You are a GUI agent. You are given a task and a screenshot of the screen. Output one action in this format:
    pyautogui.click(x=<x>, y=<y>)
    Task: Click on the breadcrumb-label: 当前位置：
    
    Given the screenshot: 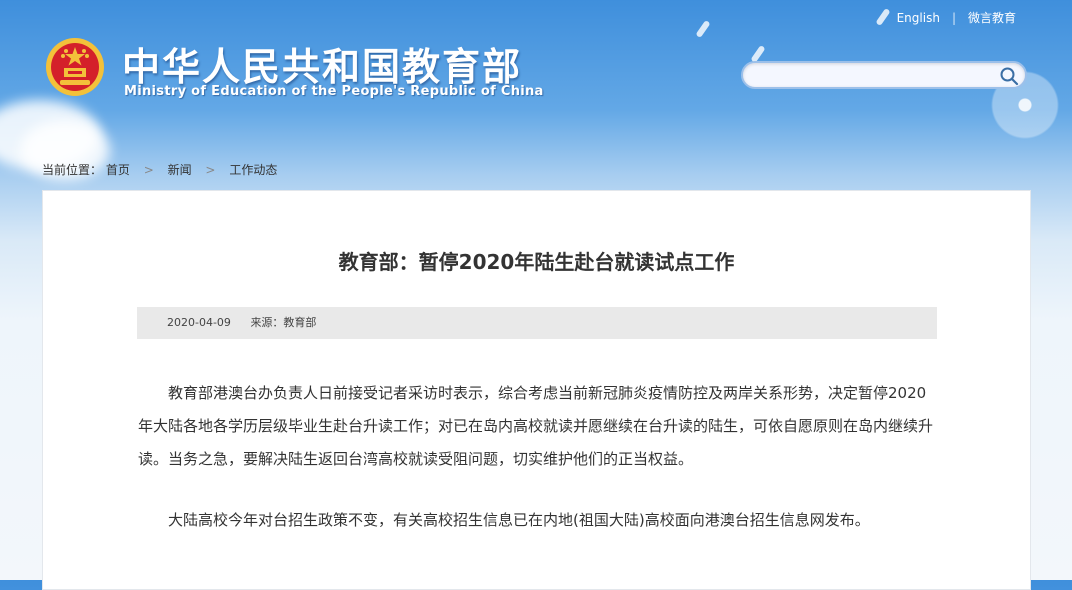 What is the action you would take?
    pyautogui.click(x=72, y=170)
    